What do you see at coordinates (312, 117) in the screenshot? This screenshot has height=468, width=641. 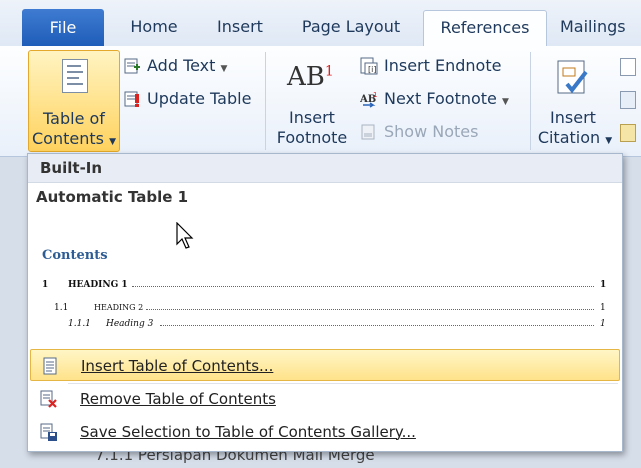 I see `insert-footnote-label-1: Insert` at bounding box center [312, 117].